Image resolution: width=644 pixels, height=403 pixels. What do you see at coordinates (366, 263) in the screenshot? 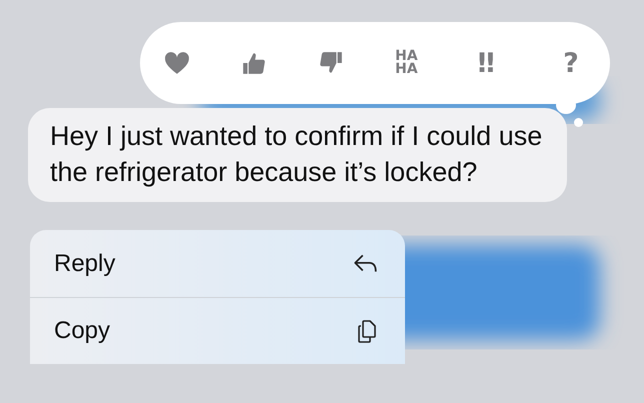
I see `reply-icon` at bounding box center [366, 263].